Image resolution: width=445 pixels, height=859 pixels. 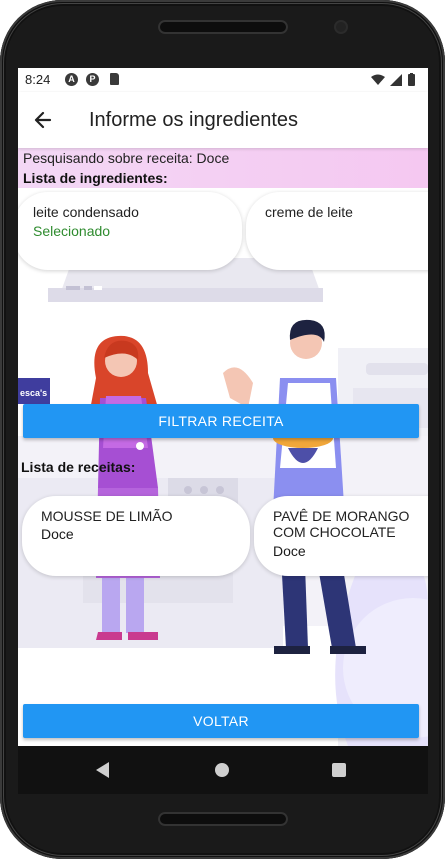 I want to click on android-nav-bar, so click(x=223, y=770).